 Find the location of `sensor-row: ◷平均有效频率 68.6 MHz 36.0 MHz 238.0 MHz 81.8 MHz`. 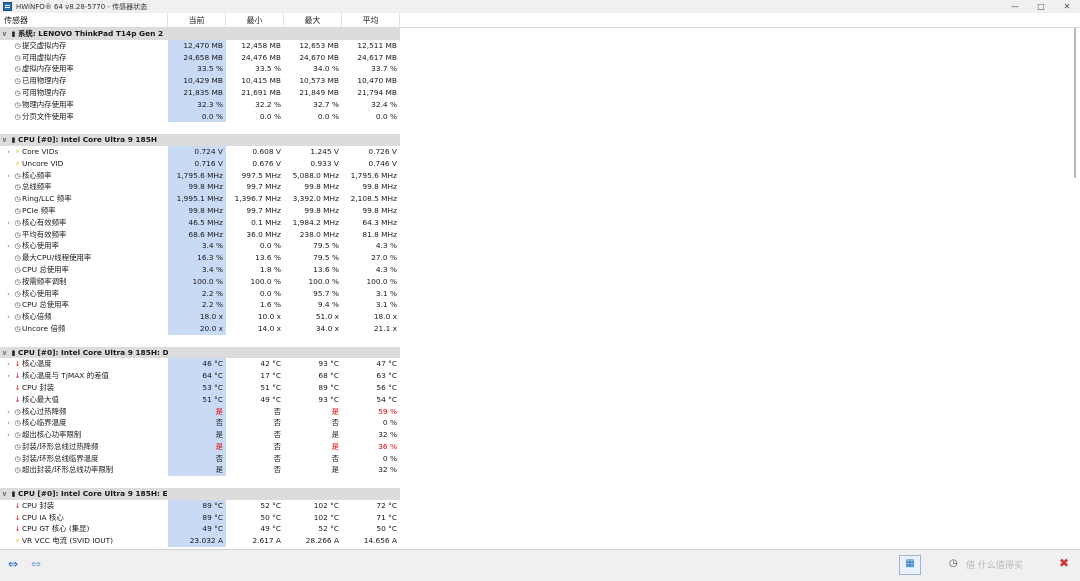

sensor-row: ◷平均有效频率 68.6 MHz 36.0 MHz 238.0 MHz 81.8 MHz is located at coordinates (200, 234).